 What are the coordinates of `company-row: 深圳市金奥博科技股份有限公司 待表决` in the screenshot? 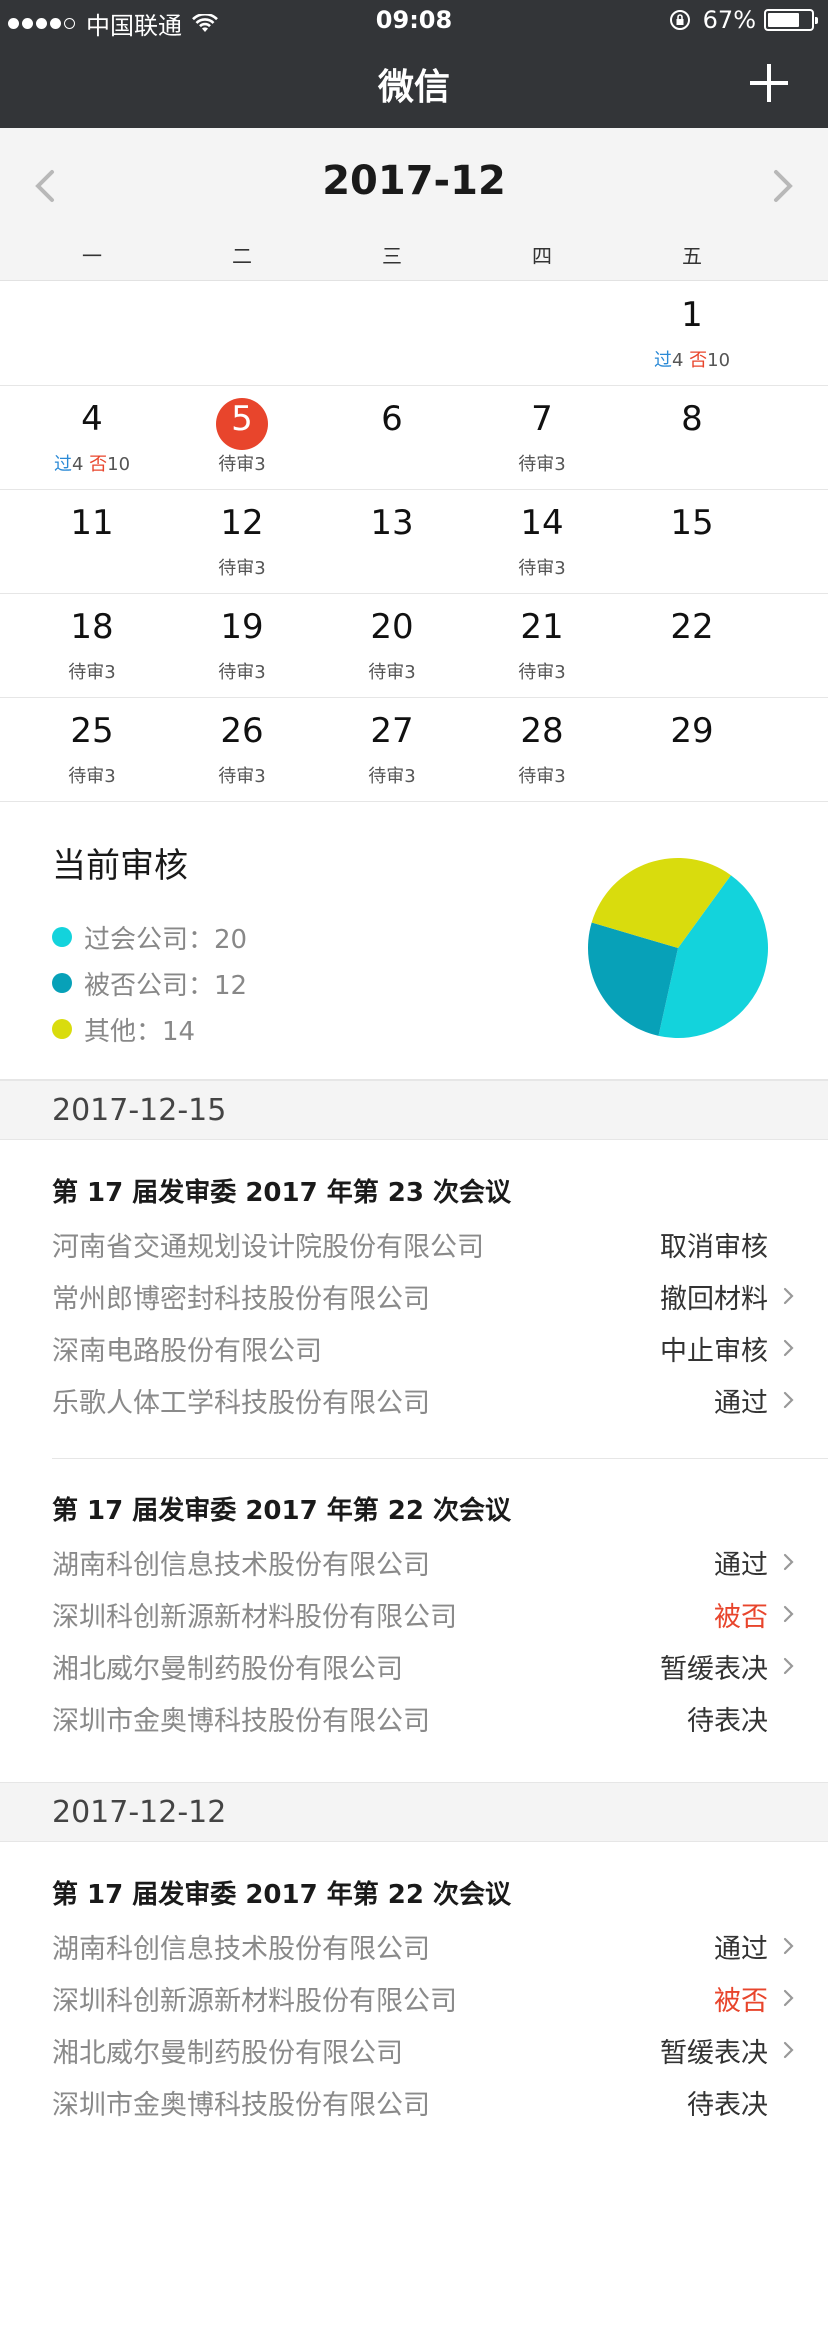 It's located at (425, 1718).